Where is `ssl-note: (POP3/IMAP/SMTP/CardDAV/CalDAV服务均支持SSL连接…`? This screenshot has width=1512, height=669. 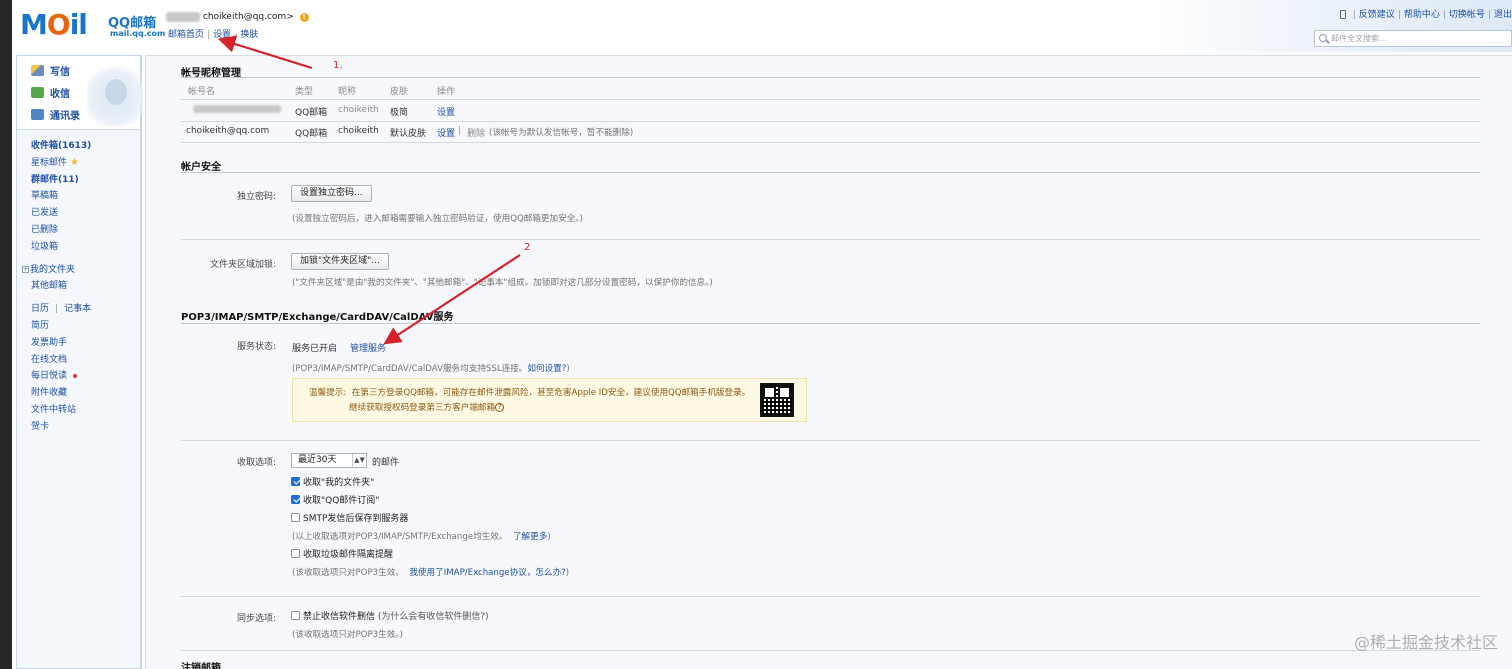
ssl-note: (POP3/IMAP/SMTP/CardDAV/CalDAV服务均支持SSL连接… is located at coordinates (431, 369).